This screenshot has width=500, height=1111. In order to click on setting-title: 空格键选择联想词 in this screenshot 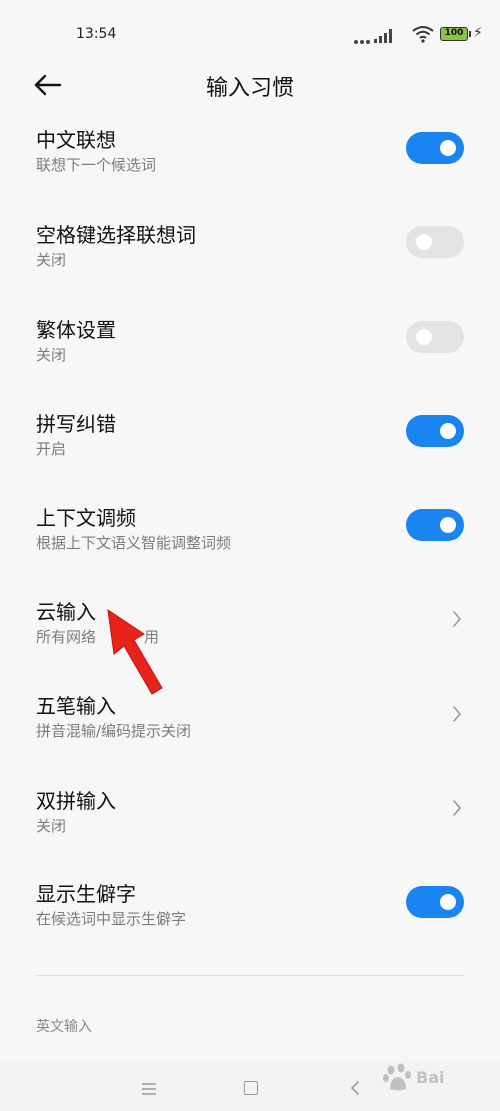, I will do `click(116, 235)`.